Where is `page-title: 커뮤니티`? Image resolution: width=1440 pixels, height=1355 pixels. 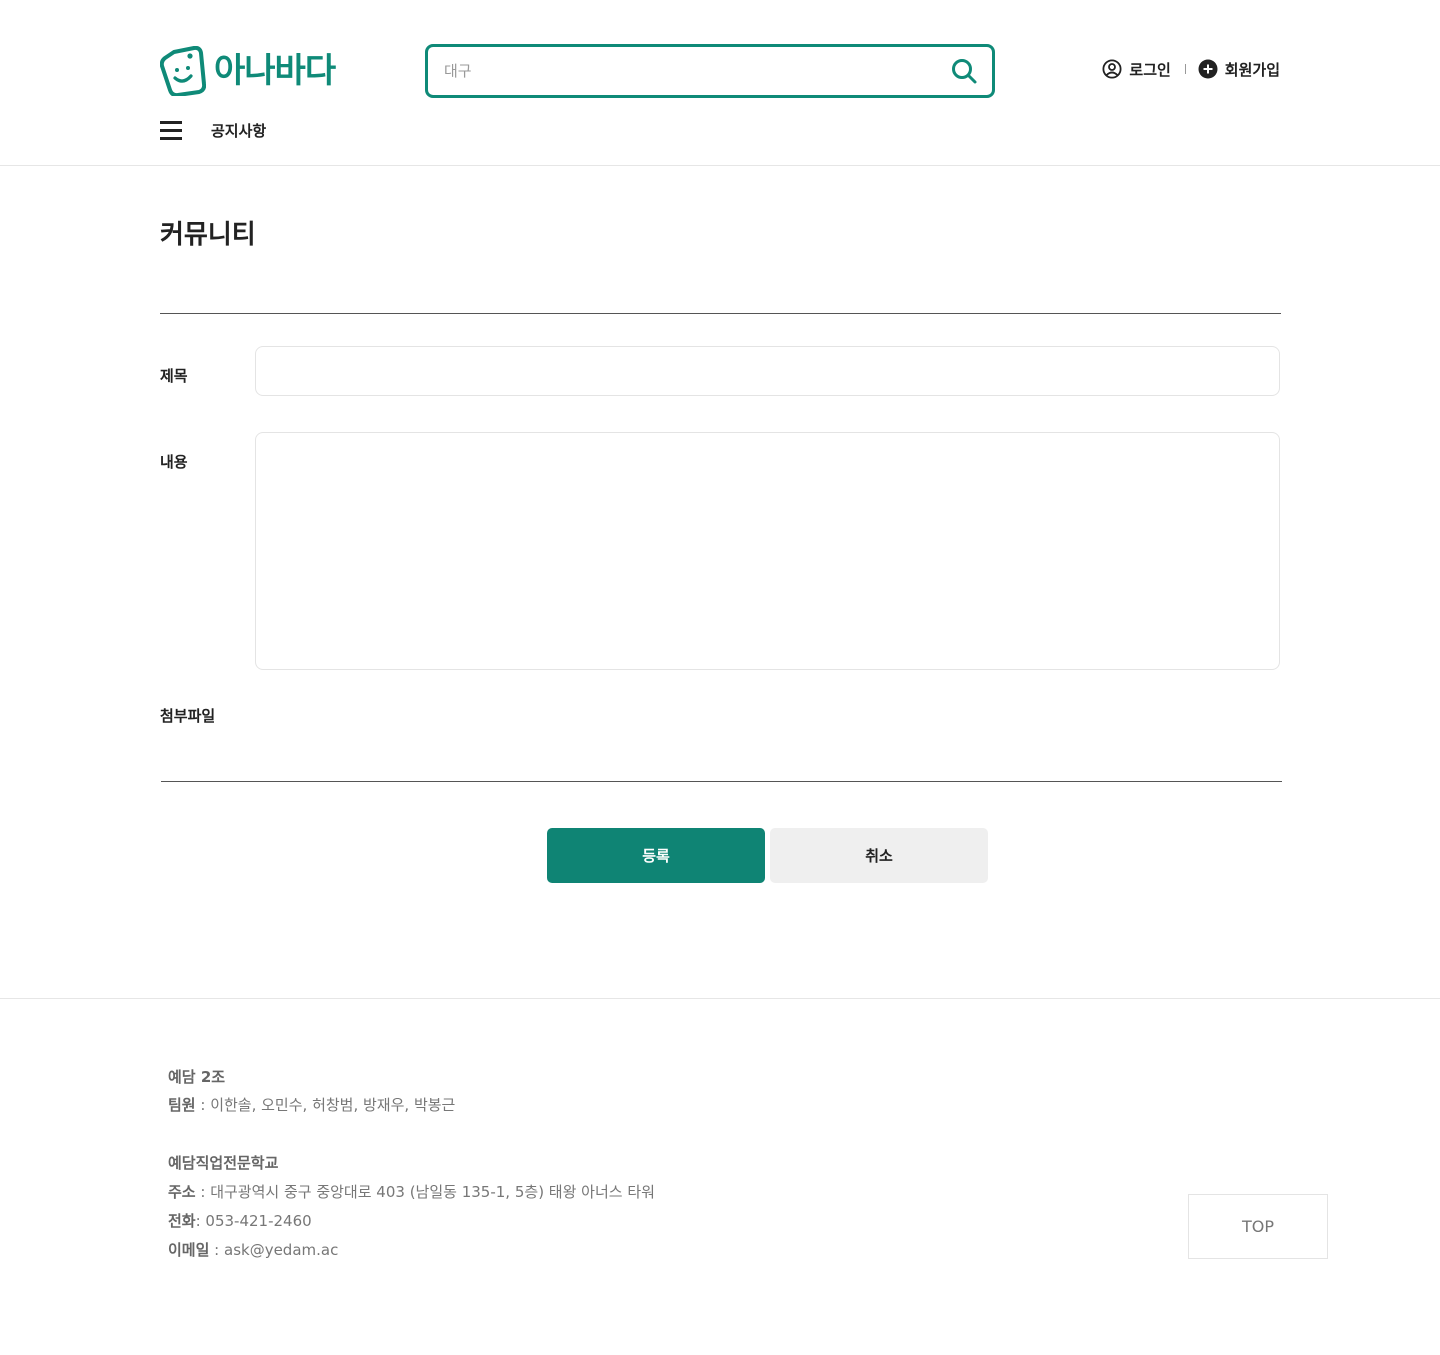
page-title: 커뮤니티 is located at coordinates (208, 235).